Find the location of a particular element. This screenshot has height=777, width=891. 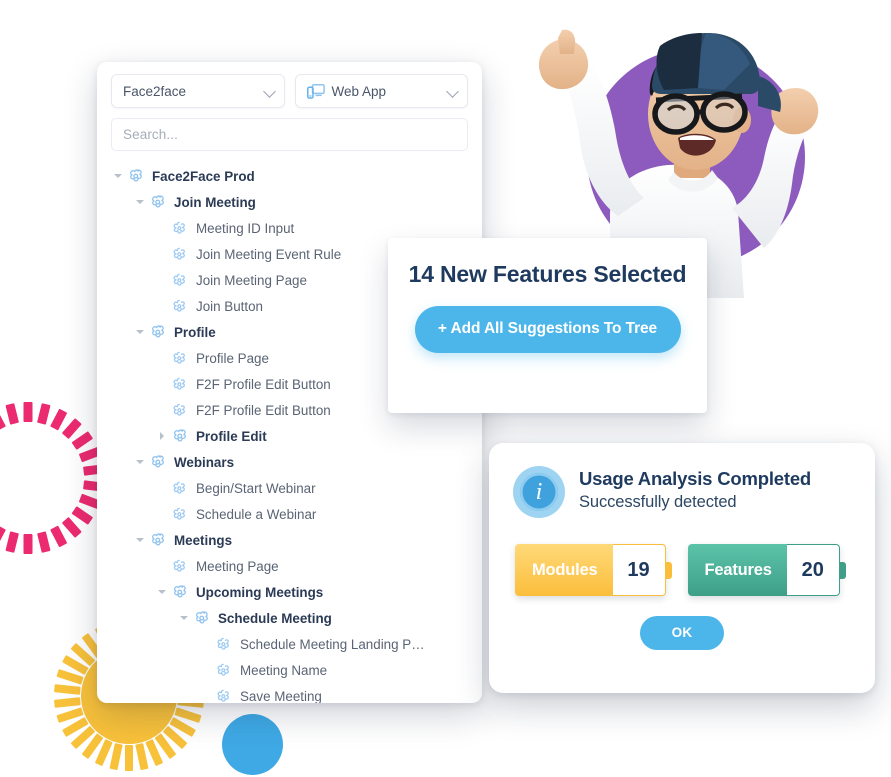

tree-node-label: Profile is located at coordinates (195, 332).